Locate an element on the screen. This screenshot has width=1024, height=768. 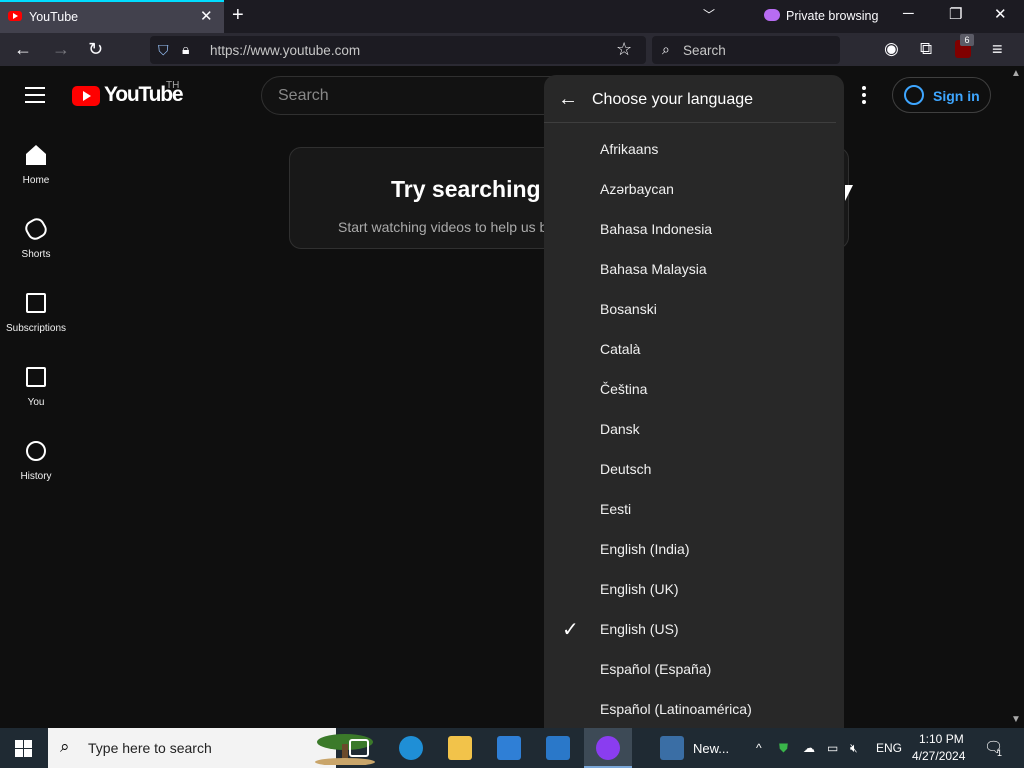
tab-youtube: YouTube ✕ is located at coordinates (112, 16).